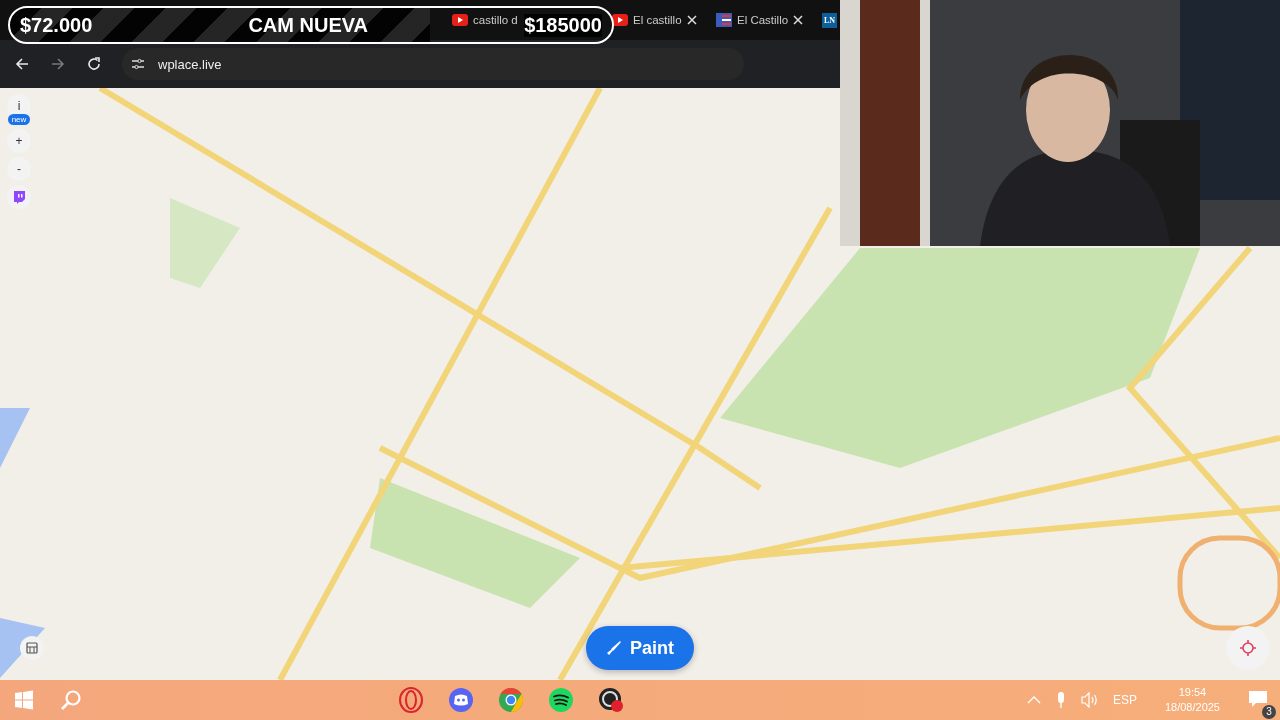 This screenshot has width=1280, height=720. I want to click on back-icon, so click(22, 64).